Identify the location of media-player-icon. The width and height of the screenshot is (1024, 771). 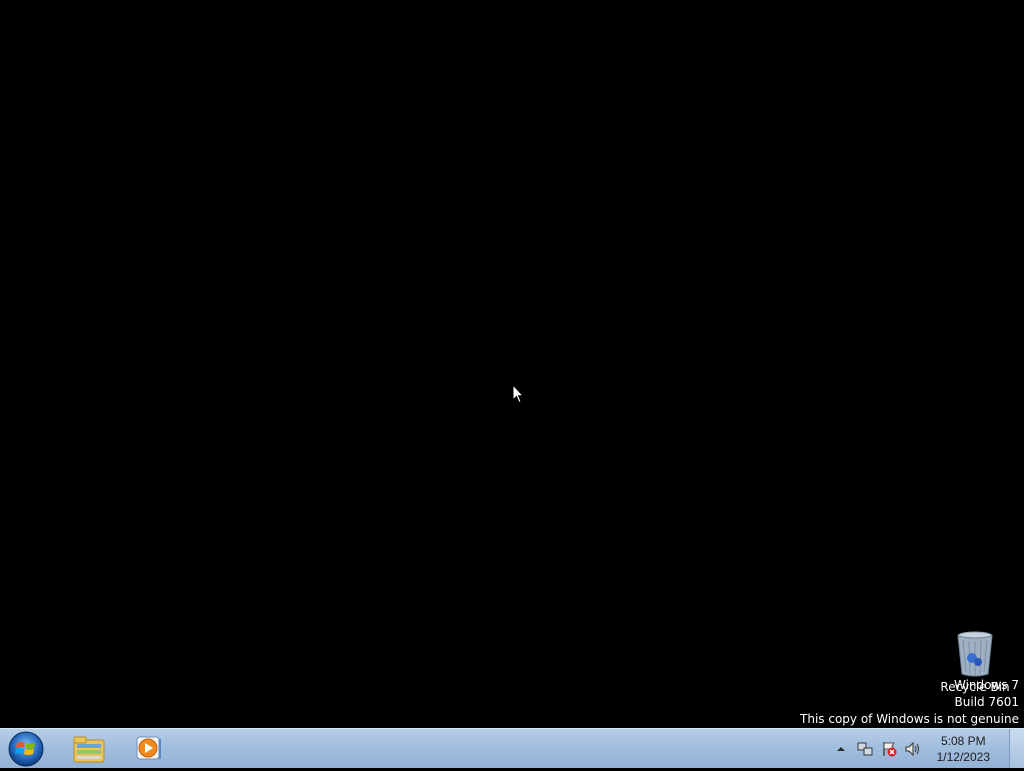
(148, 748).